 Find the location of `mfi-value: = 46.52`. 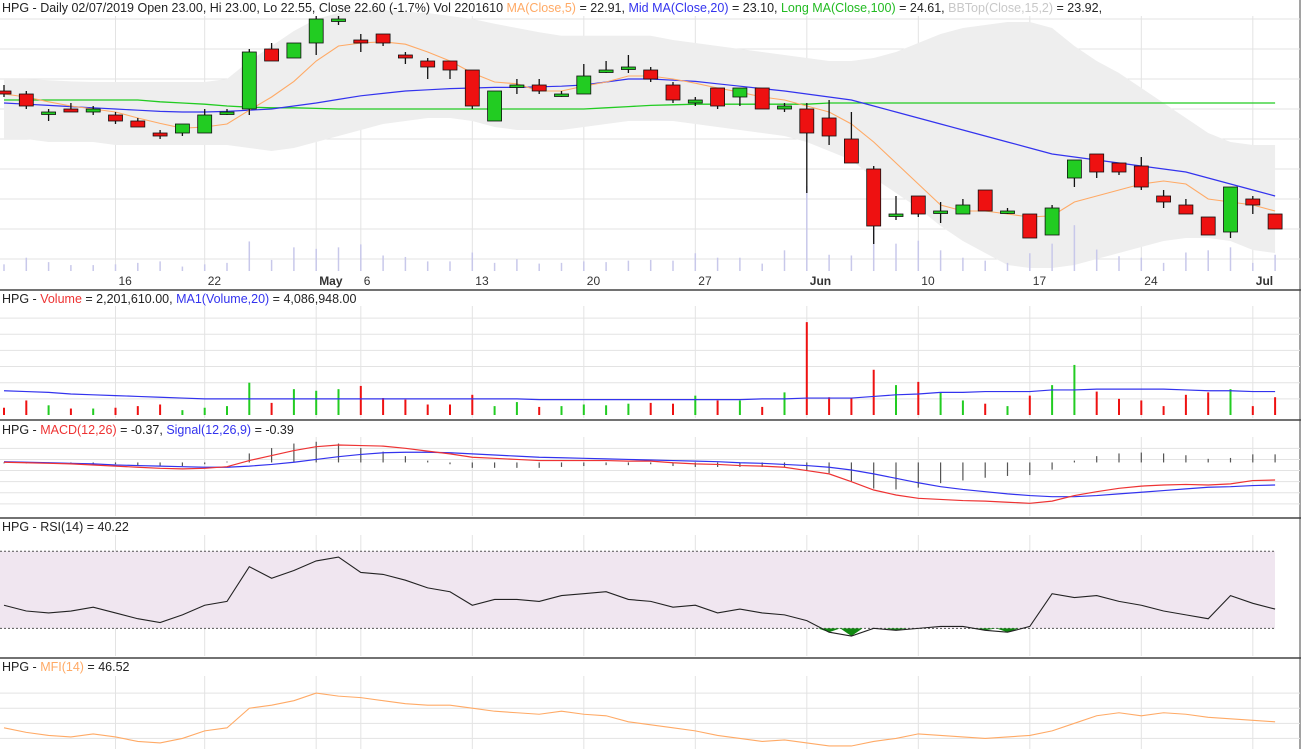

mfi-value: = 46.52 is located at coordinates (106, 667).